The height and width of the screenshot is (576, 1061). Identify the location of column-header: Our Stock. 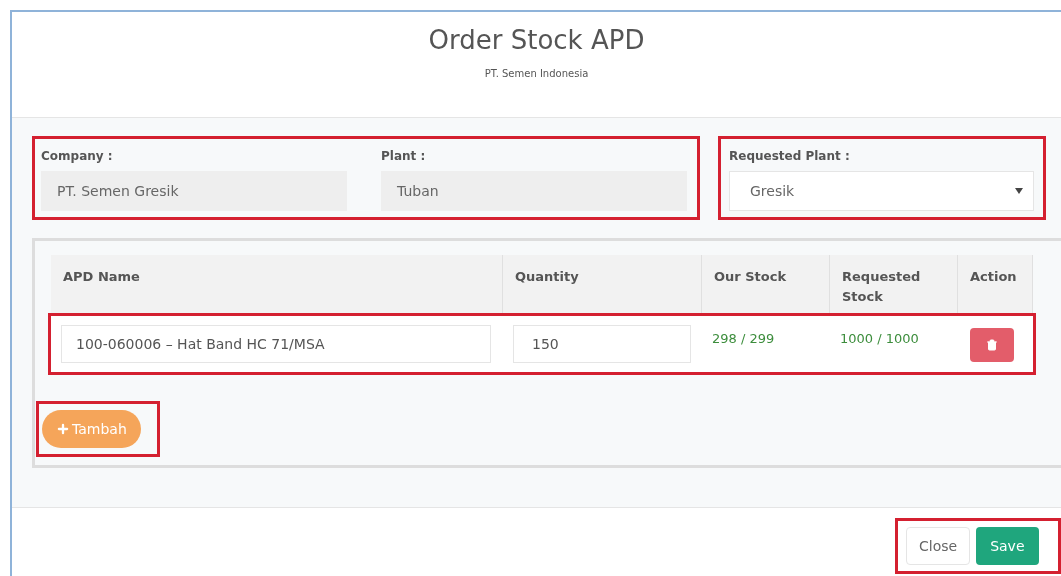
(751, 277).